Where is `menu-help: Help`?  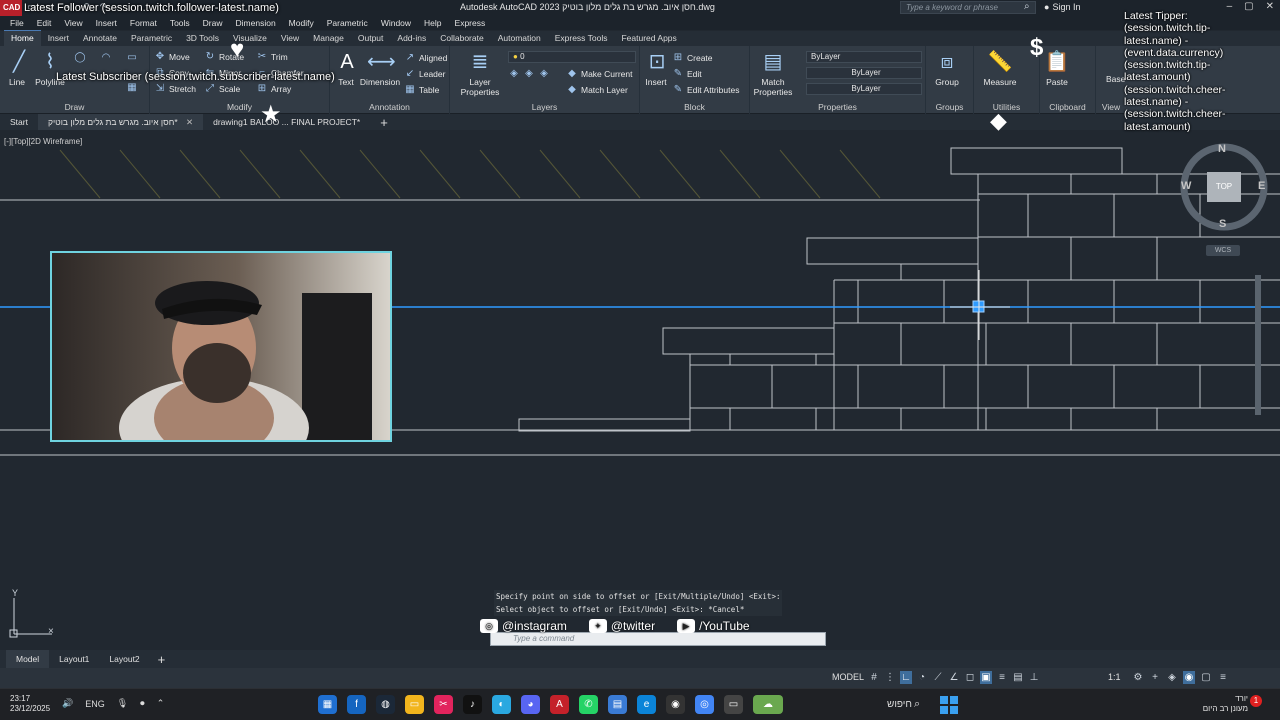
menu-help: Help is located at coordinates (432, 23).